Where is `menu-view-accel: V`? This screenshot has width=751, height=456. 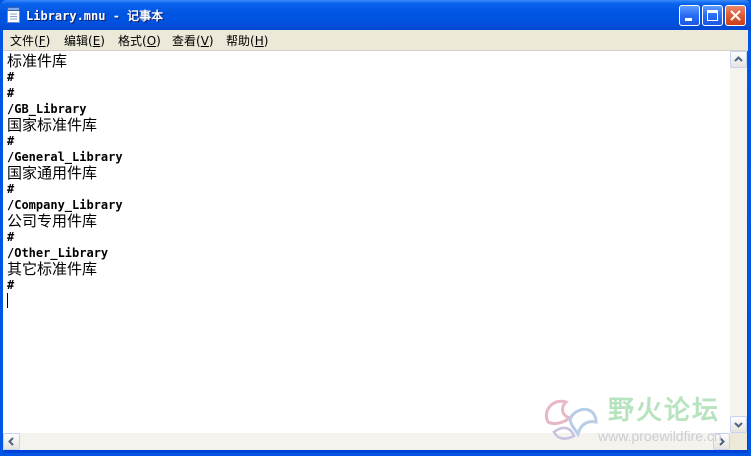
menu-view-accel: V is located at coordinates (204, 41).